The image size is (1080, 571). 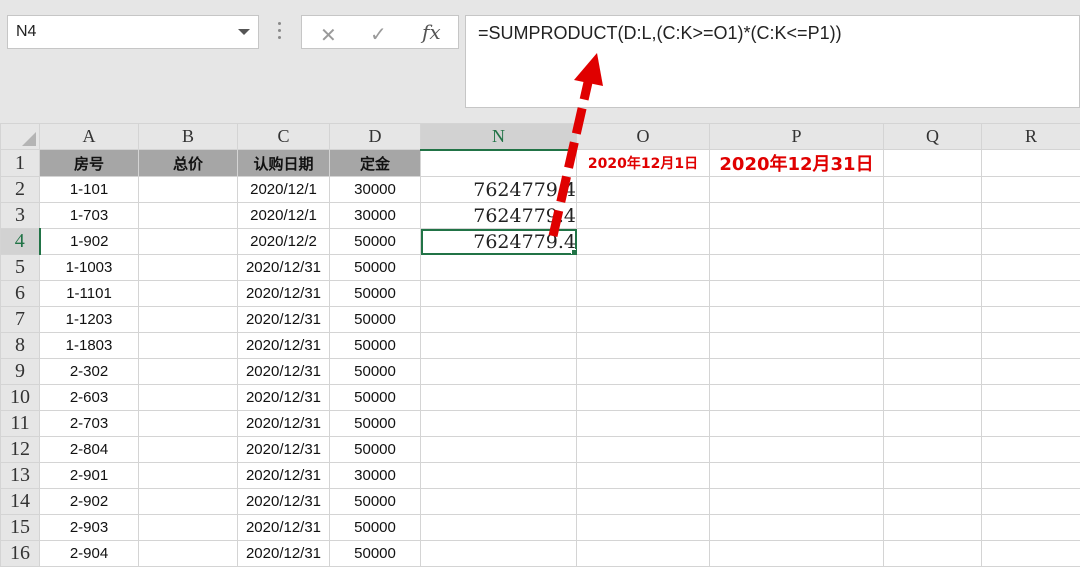 What do you see at coordinates (20, 293) in the screenshot?
I see `row-header: 6` at bounding box center [20, 293].